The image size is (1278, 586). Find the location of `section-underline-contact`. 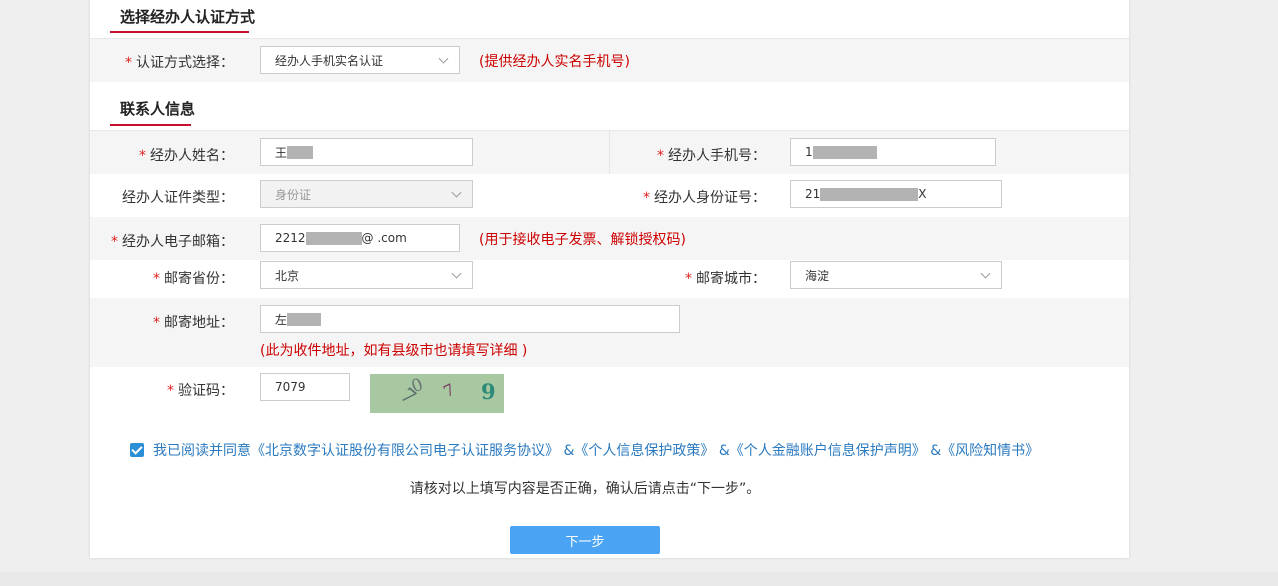

section-underline-contact is located at coordinates (150, 125).